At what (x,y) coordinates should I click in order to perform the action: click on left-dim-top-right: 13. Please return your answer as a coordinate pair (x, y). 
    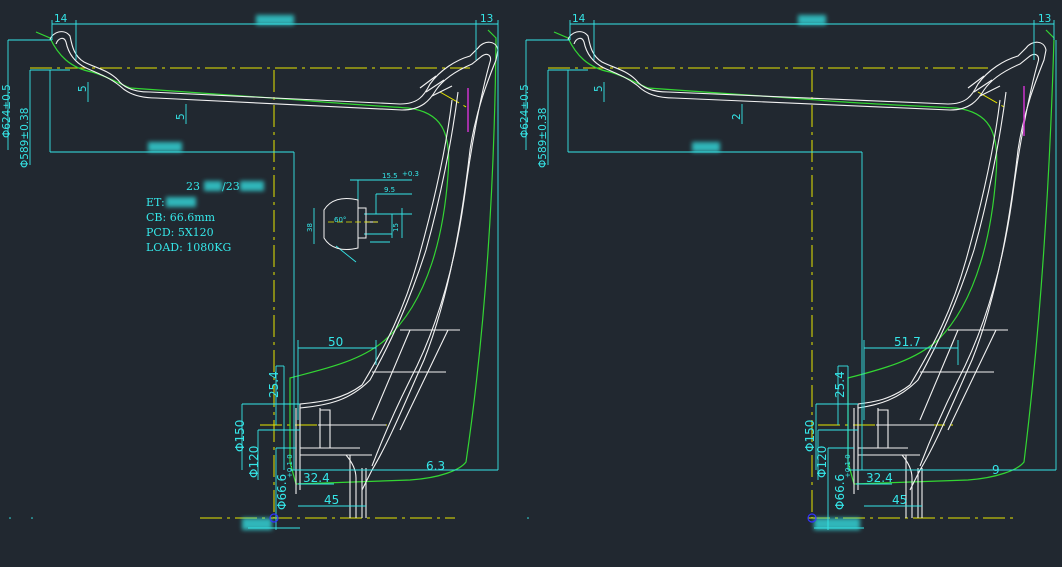
    Looking at the image, I should click on (486, 19).